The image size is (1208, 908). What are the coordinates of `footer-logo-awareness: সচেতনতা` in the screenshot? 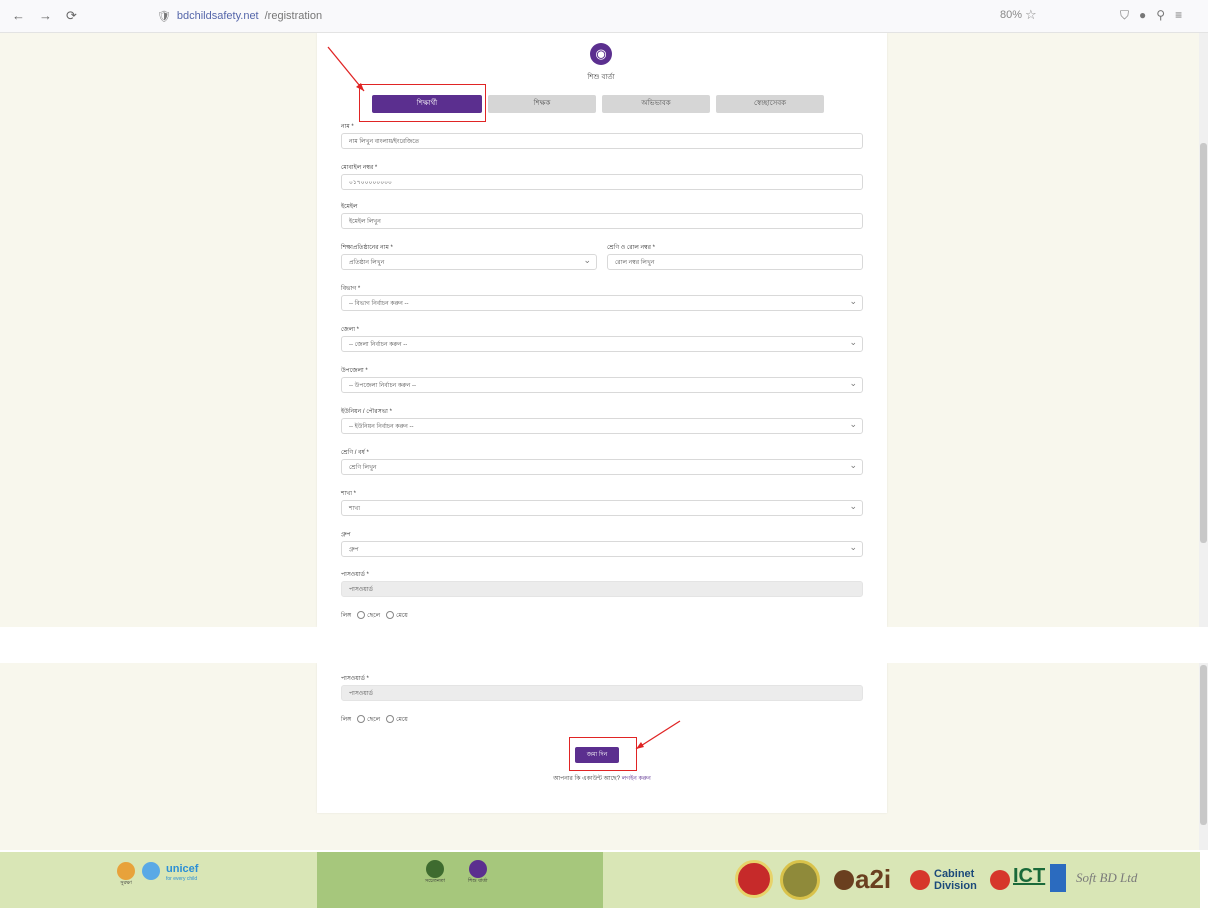 It's located at (435, 873).